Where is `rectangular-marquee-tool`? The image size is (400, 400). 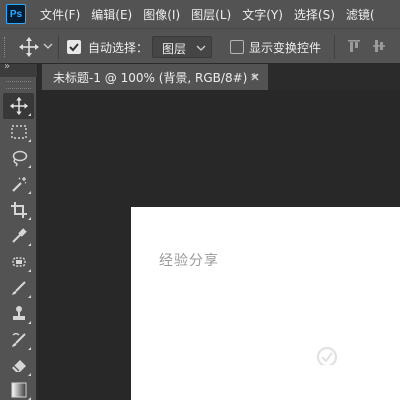 rectangular-marquee-tool is located at coordinates (18, 132).